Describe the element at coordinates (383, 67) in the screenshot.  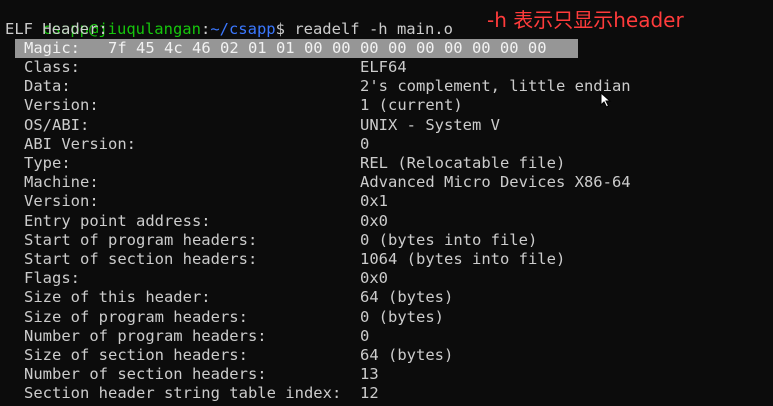
I see `field-value: ELF64` at that location.